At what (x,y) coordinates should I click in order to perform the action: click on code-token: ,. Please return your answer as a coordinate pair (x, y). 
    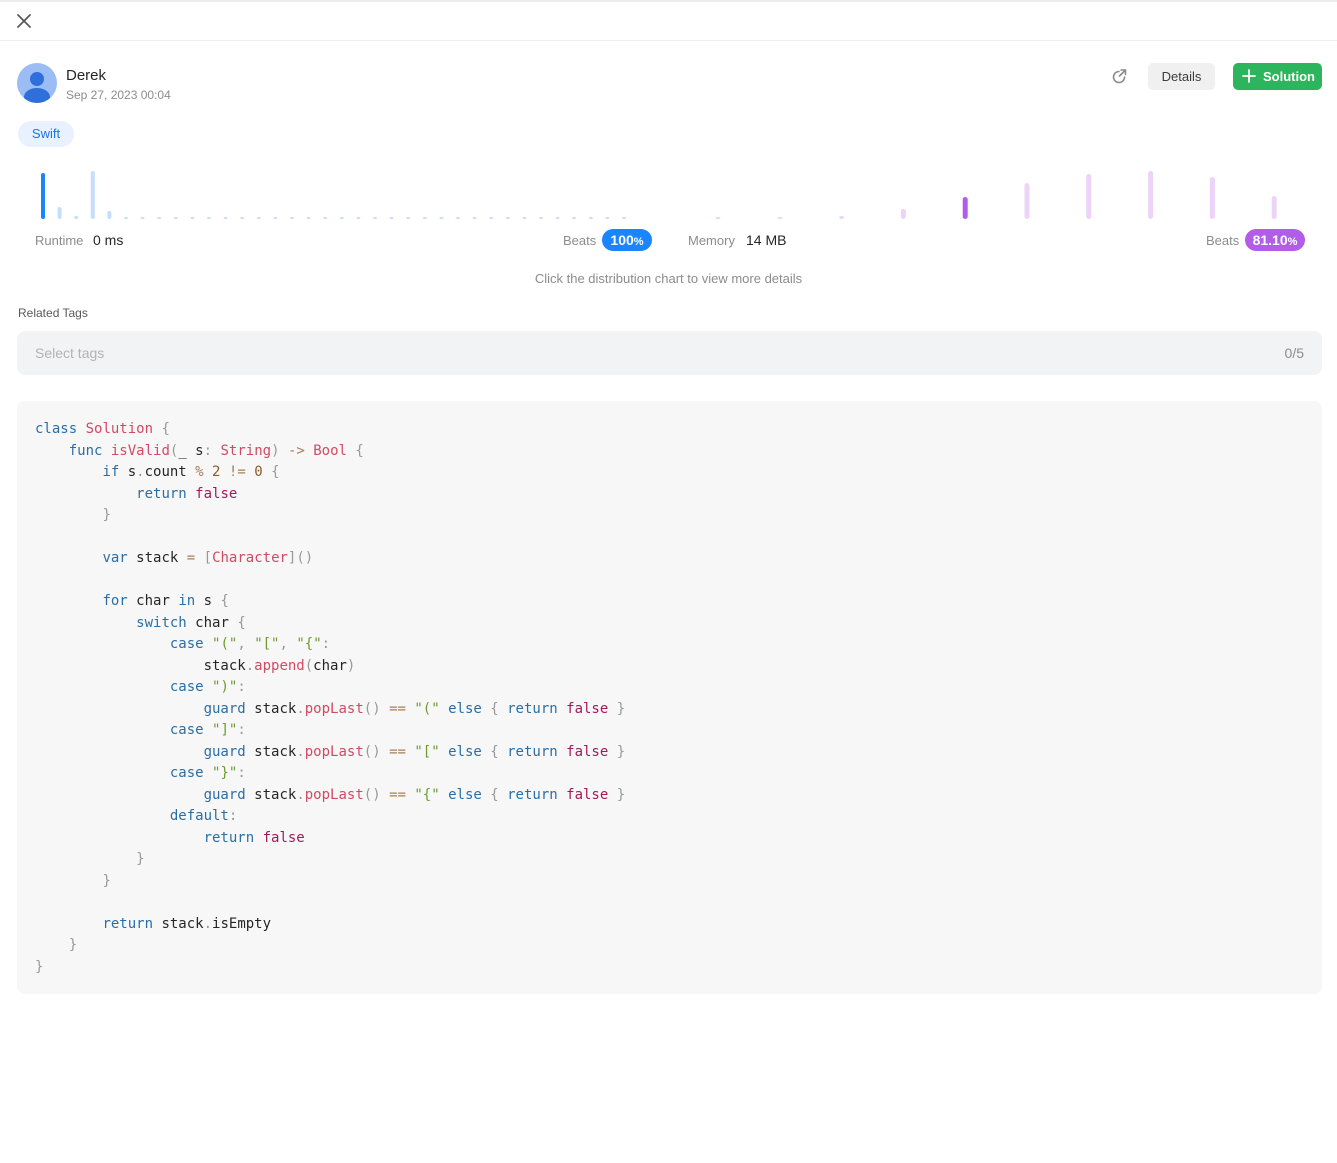
    Looking at the image, I should click on (283, 644).